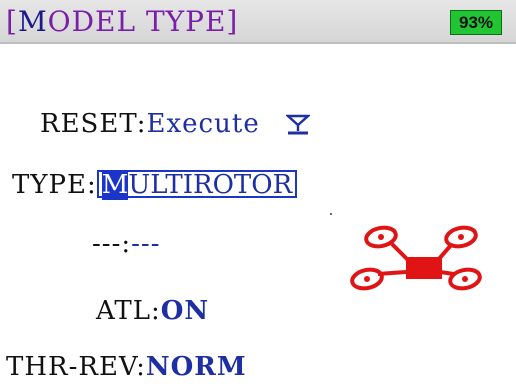 Image resolution: width=516 pixels, height=389 pixels. Describe the element at coordinates (476, 22) in the screenshot. I see `battery-indicator: 93%` at that location.